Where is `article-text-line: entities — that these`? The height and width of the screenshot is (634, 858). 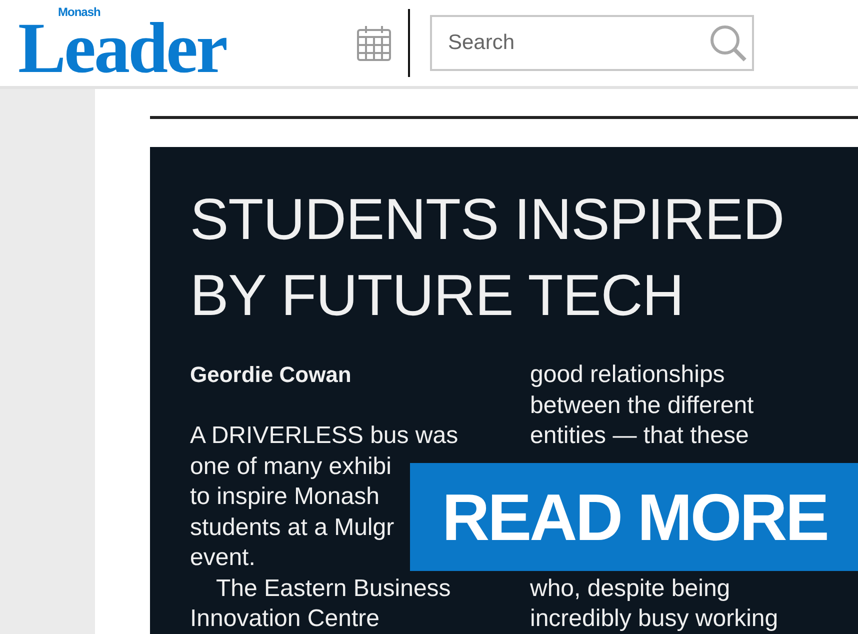
article-text-line: entities — that these is located at coordinates (640, 436).